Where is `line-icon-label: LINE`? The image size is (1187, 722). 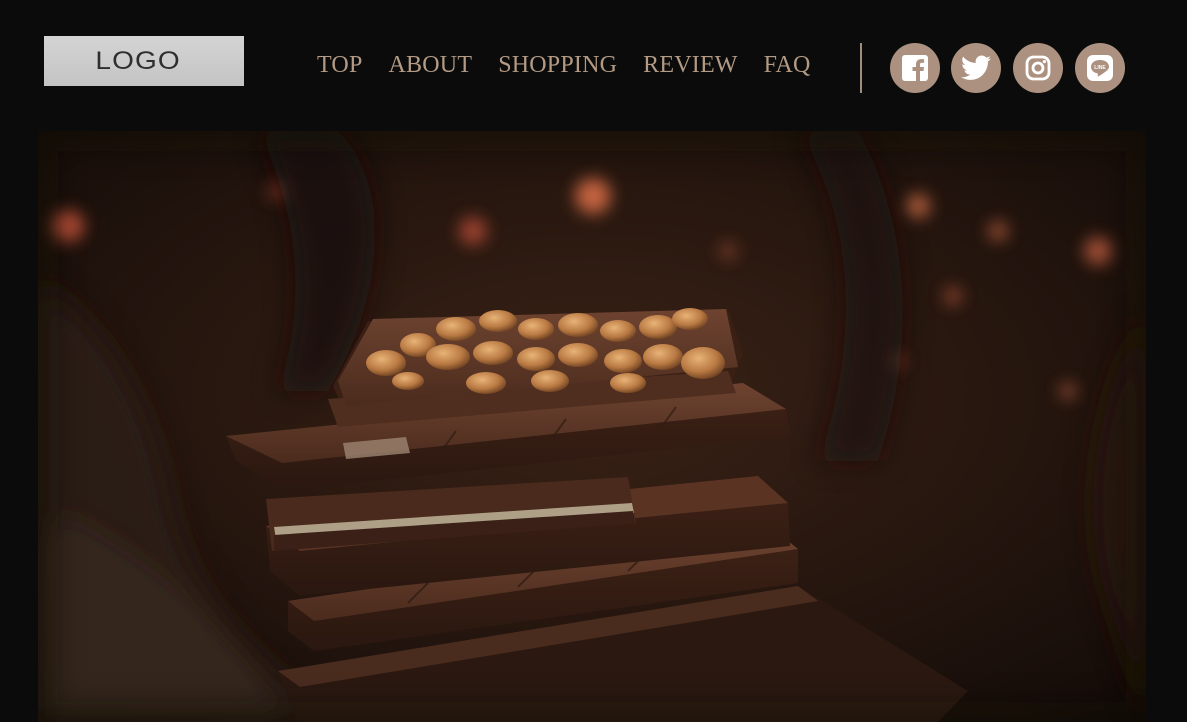
line-icon-label: LINE is located at coordinates (1100, 68).